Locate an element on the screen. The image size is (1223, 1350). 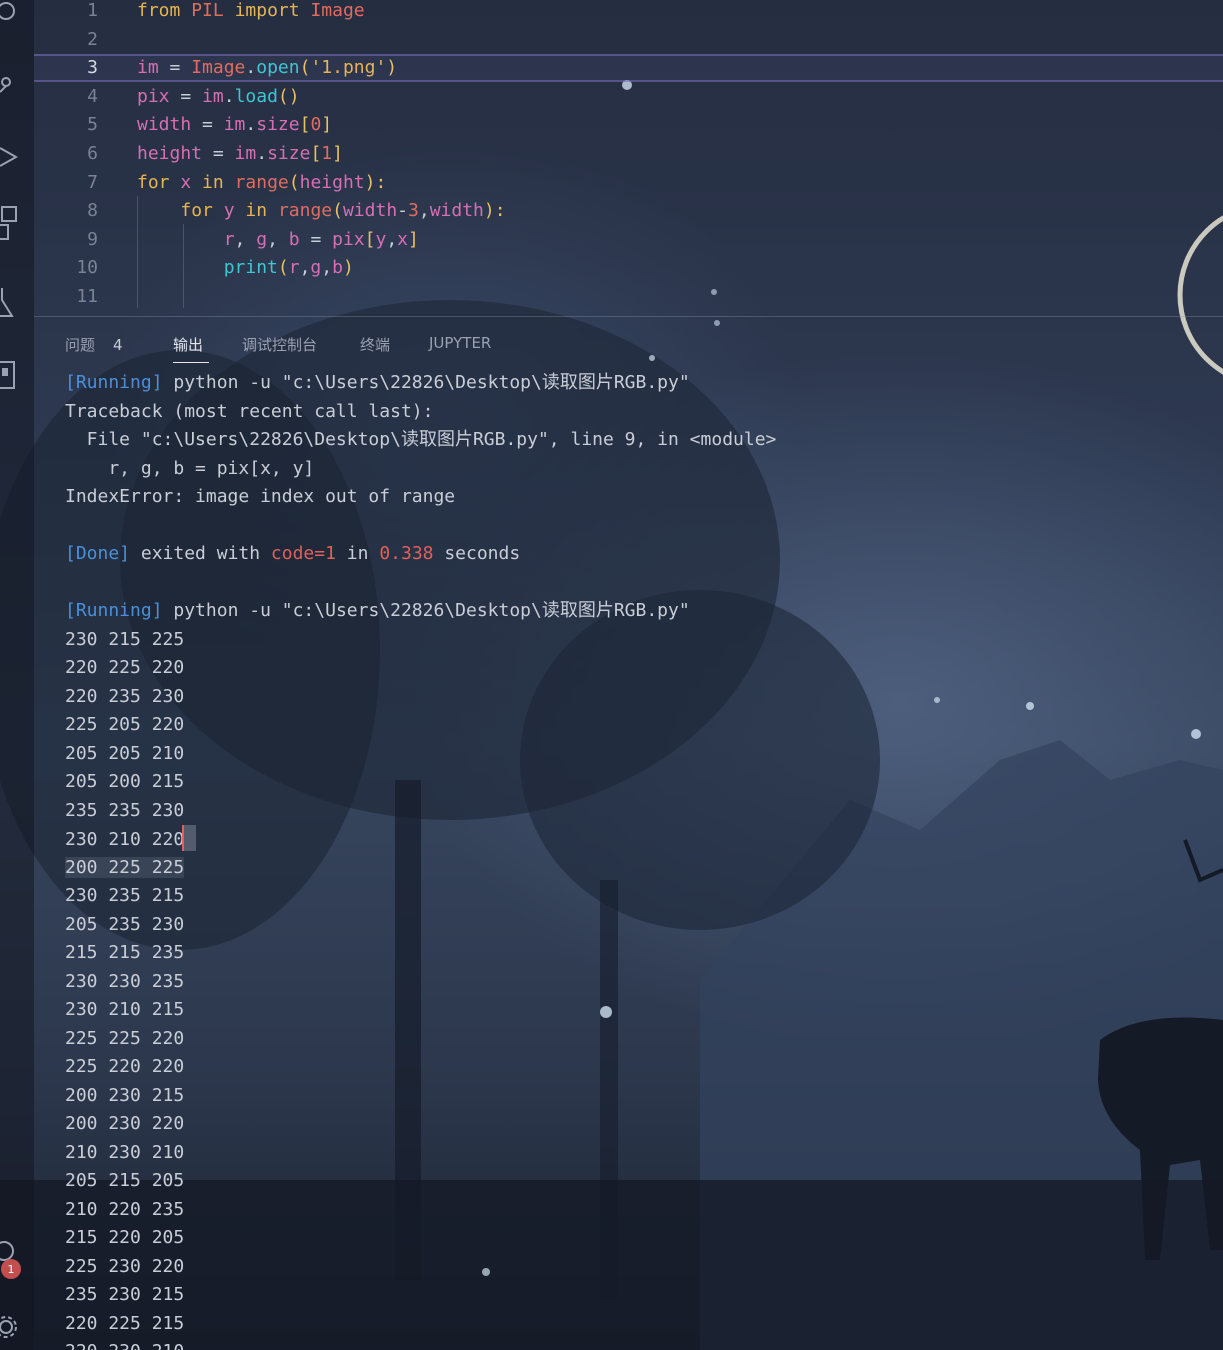
tab-terminal: 终端 is located at coordinates (375, 344).